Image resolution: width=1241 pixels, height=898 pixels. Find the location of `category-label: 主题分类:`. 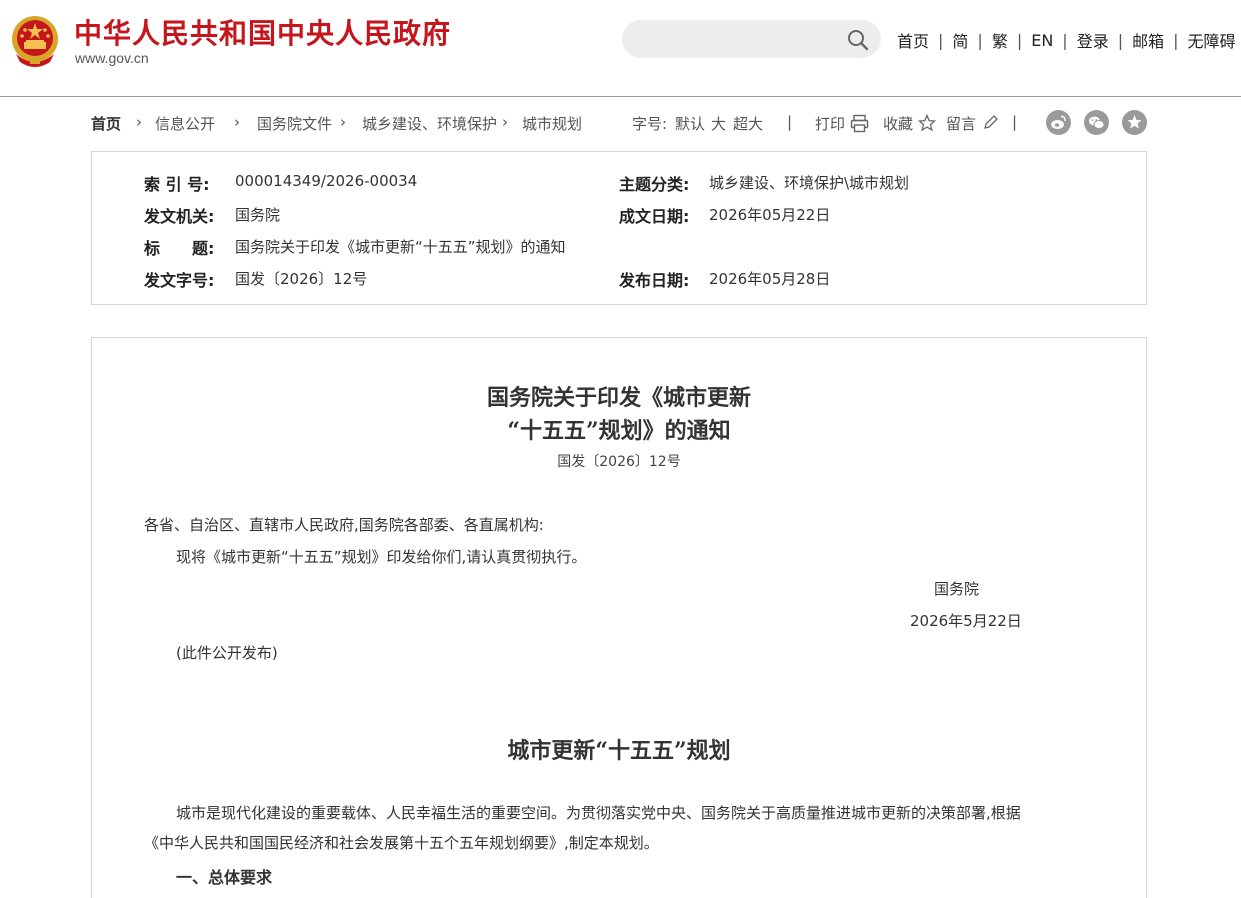

category-label: 主题分类: is located at coordinates (654, 184).